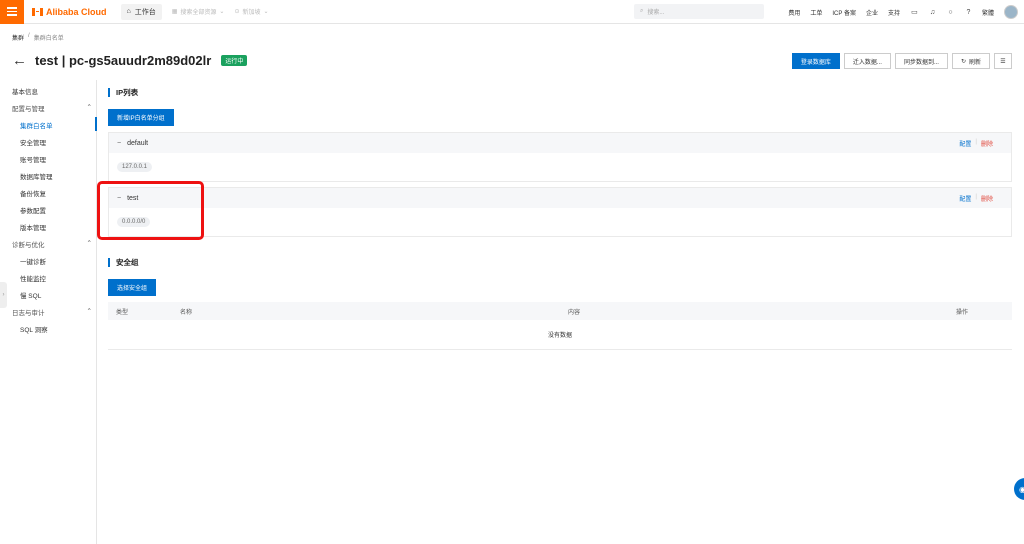  What do you see at coordinates (123, 92) in the screenshot?
I see `ip-list-title: IP列表` at bounding box center [123, 92].